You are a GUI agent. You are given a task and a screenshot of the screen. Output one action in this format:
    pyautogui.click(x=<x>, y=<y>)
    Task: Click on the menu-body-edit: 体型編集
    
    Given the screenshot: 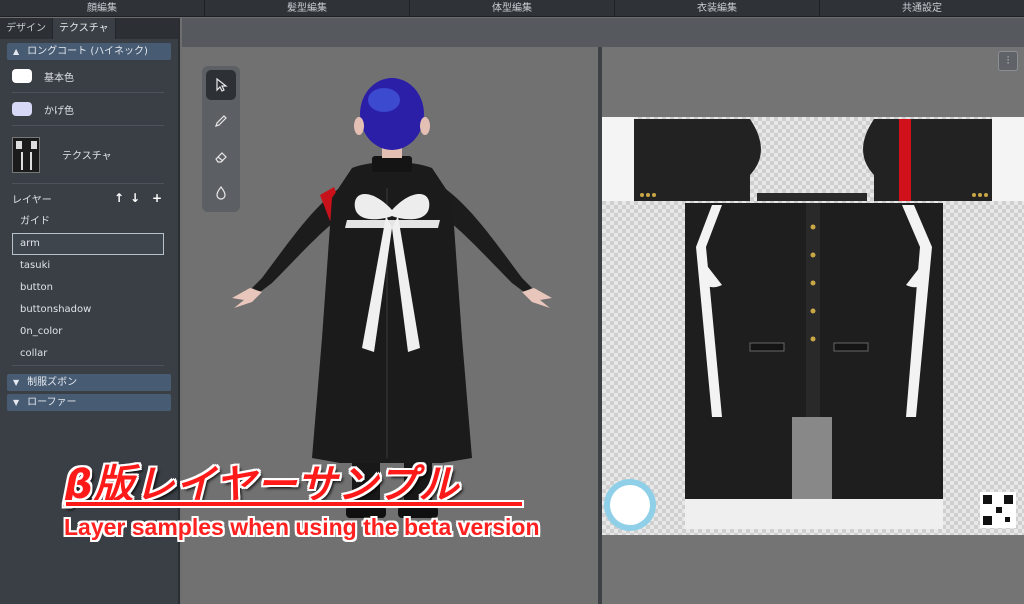 What is the action you would take?
    pyautogui.click(x=512, y=8)
    